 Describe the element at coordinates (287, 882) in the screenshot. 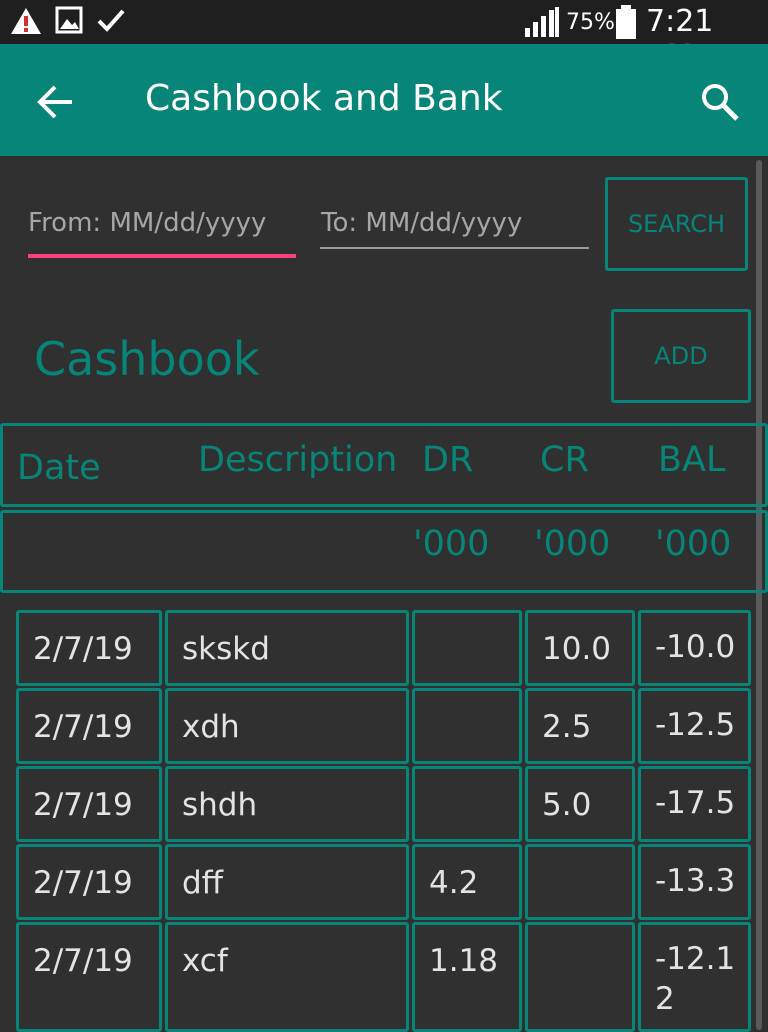

I see `cell-description: dff` at that location.